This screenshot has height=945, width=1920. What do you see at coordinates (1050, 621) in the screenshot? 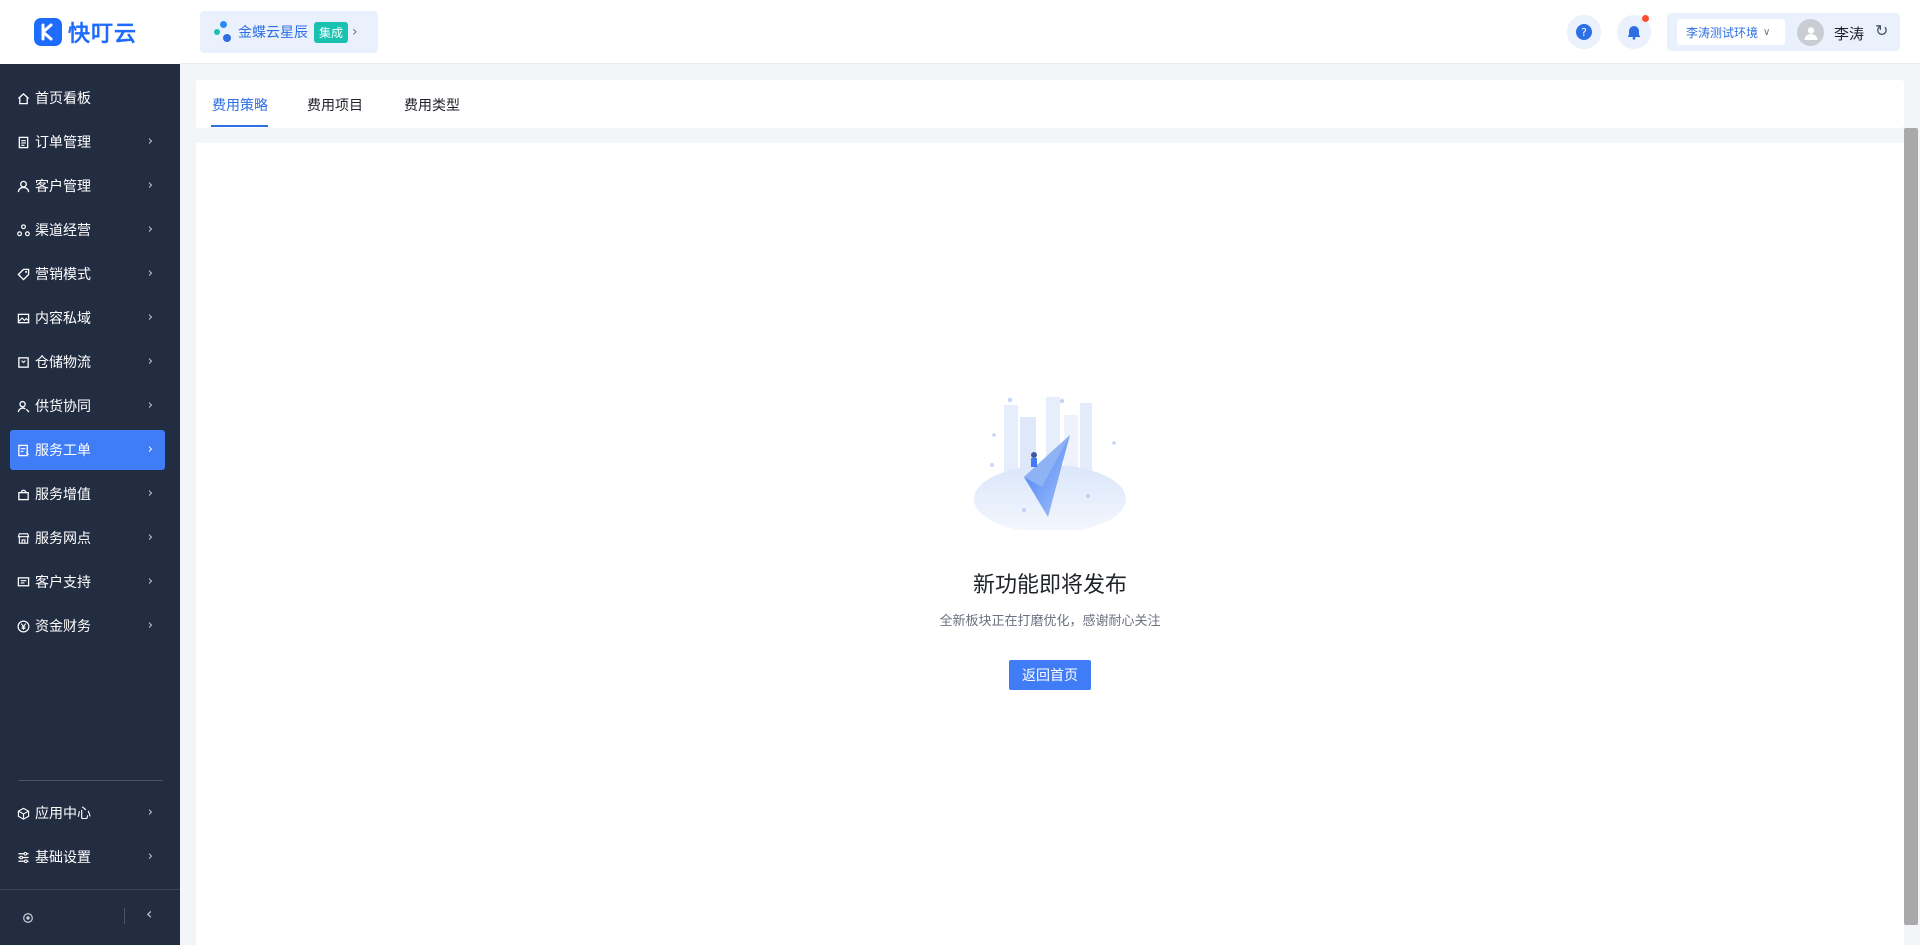
I see `empty-state-subtitle: 全新板块正在打磨优化，感谢耐心关注` at bounding box center [1050, 621].